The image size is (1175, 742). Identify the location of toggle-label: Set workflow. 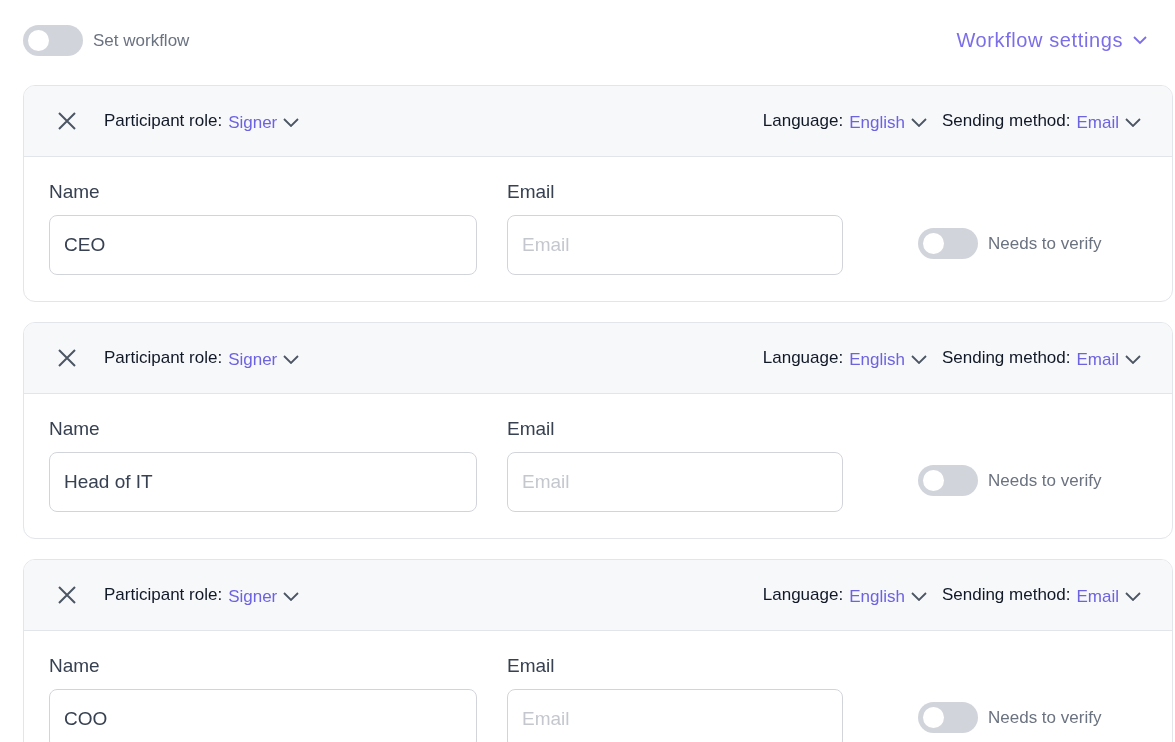
(141, 40).